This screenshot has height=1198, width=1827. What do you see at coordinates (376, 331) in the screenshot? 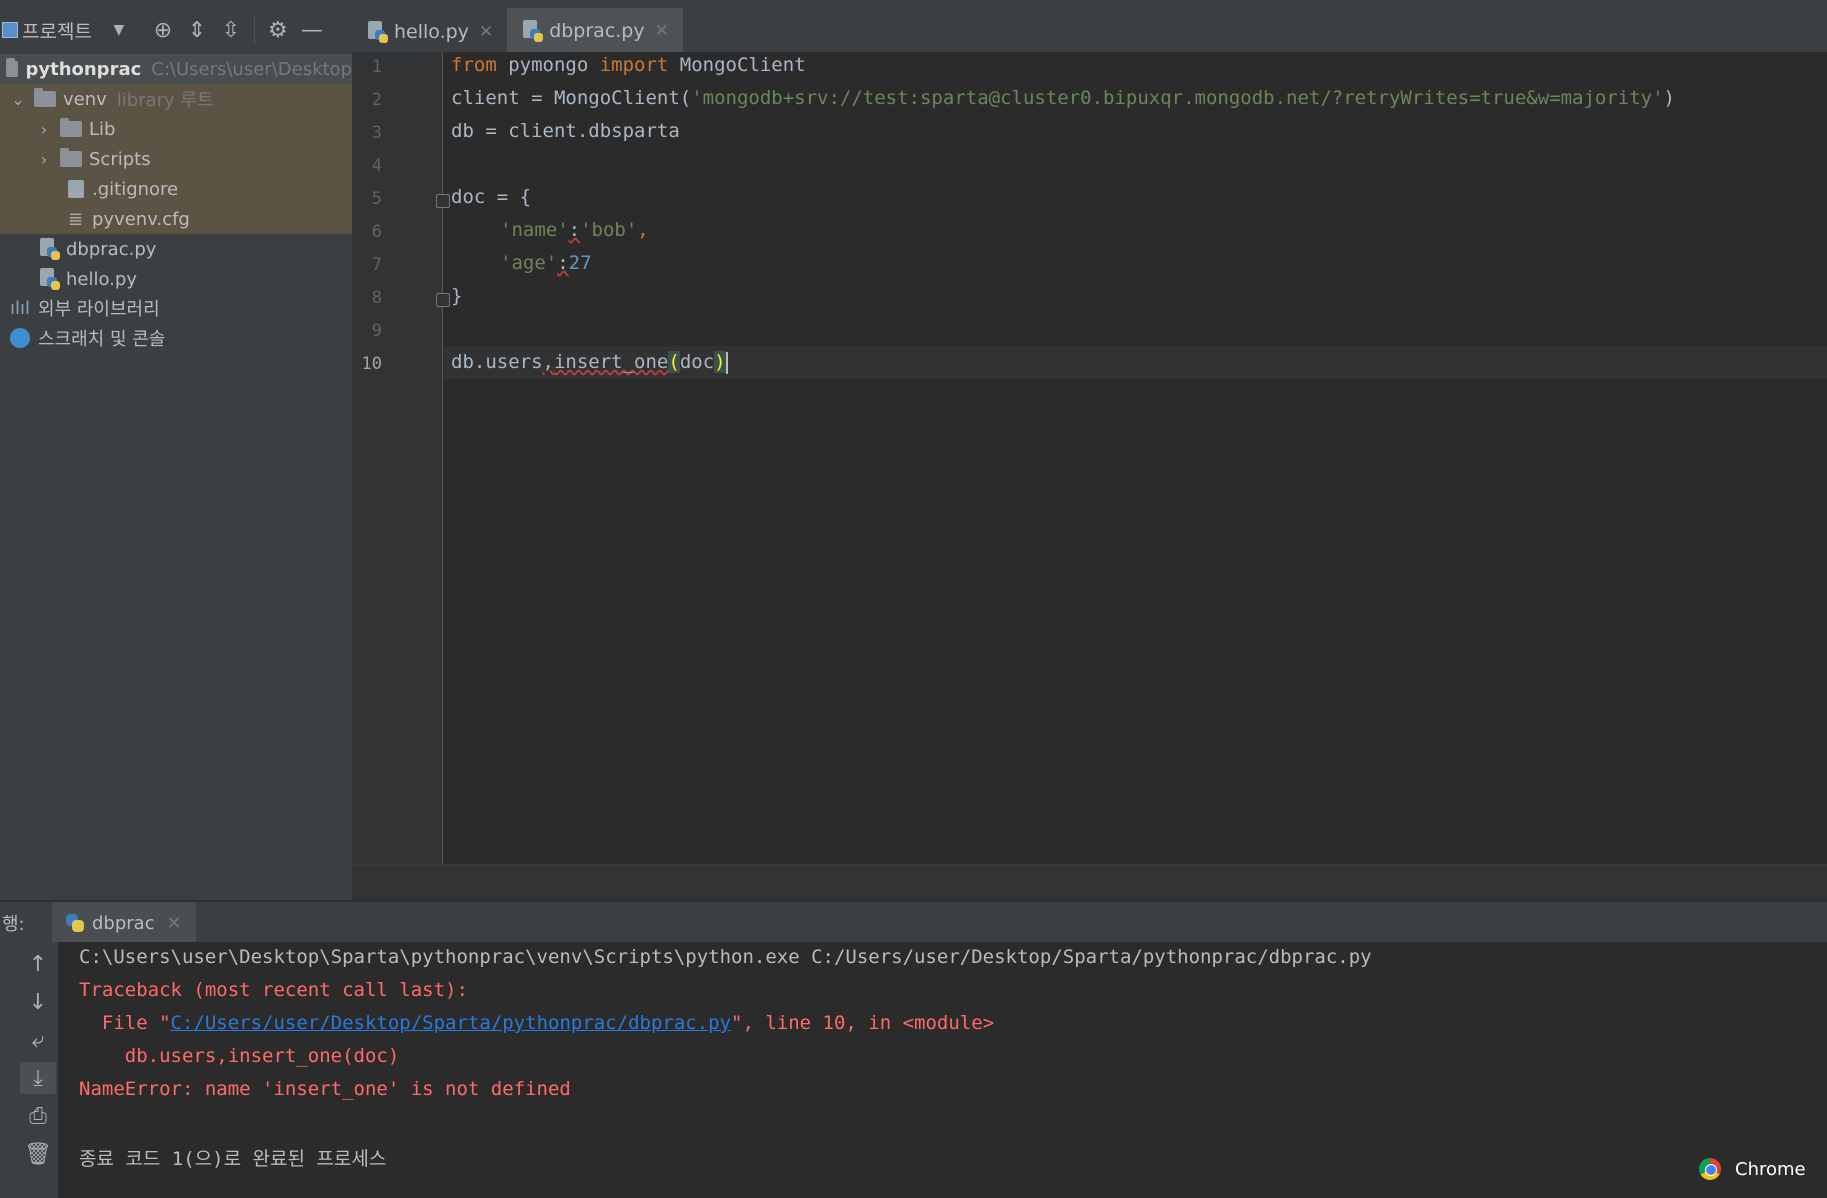
I see `line-number: 9` at bounding box center [376, 331].